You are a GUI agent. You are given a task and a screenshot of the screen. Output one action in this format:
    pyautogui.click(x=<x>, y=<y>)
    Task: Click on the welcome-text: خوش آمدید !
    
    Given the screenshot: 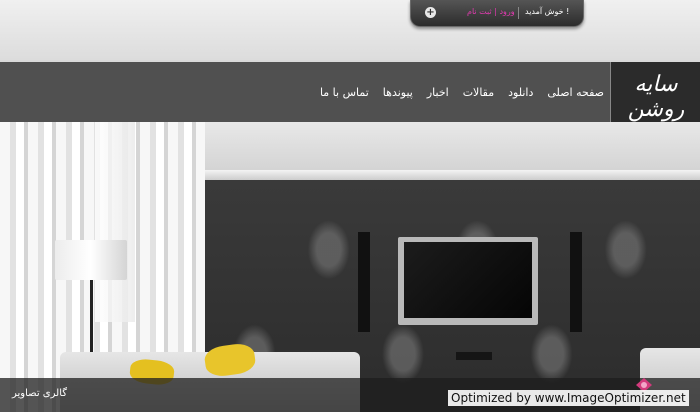 What is the action you would take?
    pyautogui.click(x=547, y=11)
    